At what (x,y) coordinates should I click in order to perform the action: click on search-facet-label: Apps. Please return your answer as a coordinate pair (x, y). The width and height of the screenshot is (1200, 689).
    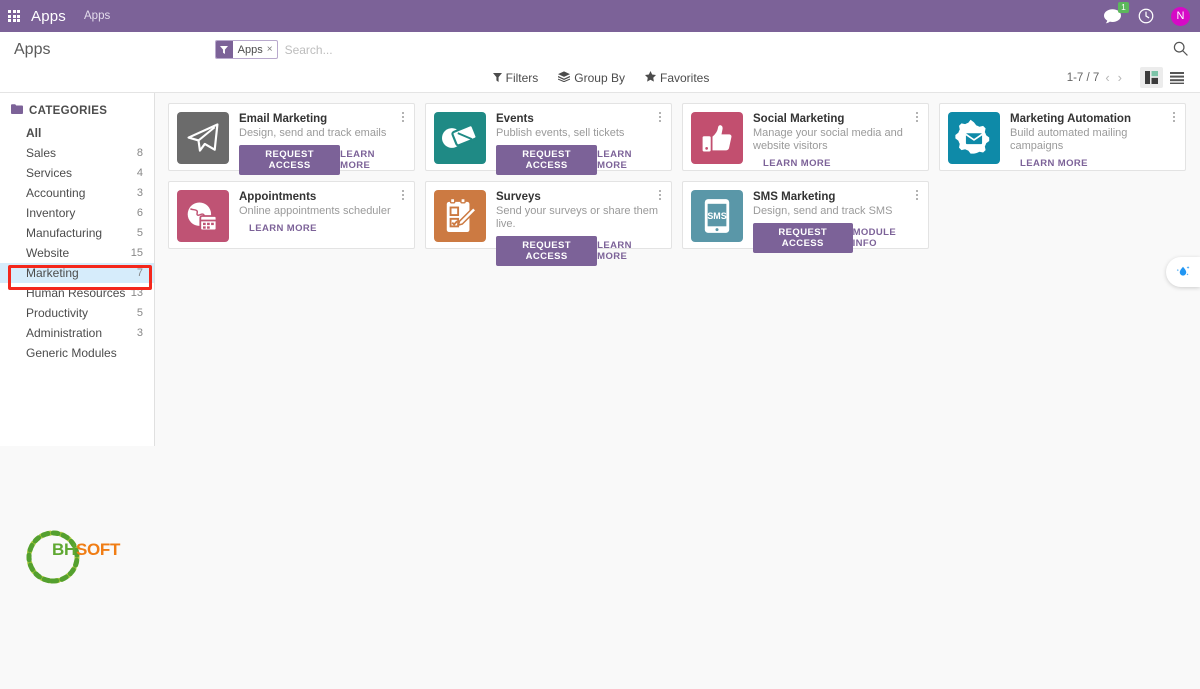
    Looking at the image, I should click on (250, 49).